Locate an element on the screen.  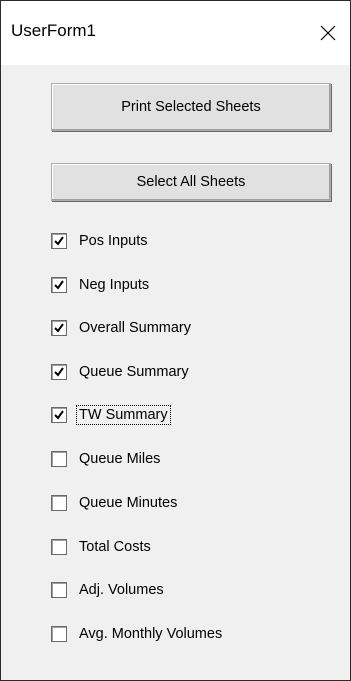
close-button is located at coordinates (330, 33).